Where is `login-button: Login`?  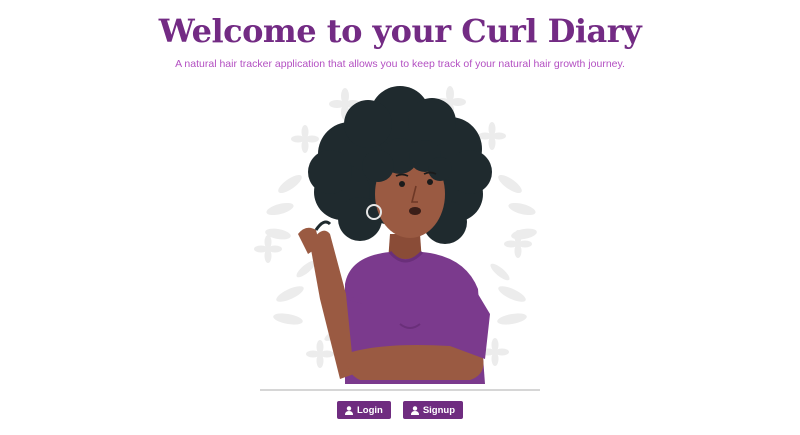
login-button: Login is located at coordinates (363, 410).